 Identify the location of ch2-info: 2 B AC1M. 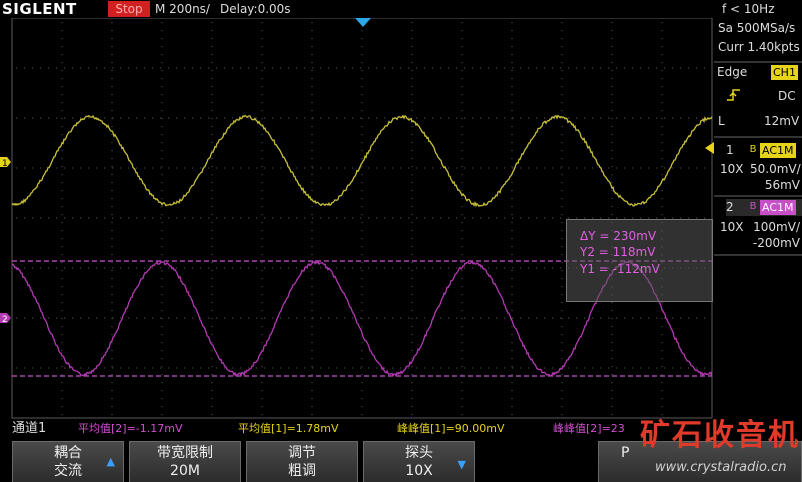
(764, 207).